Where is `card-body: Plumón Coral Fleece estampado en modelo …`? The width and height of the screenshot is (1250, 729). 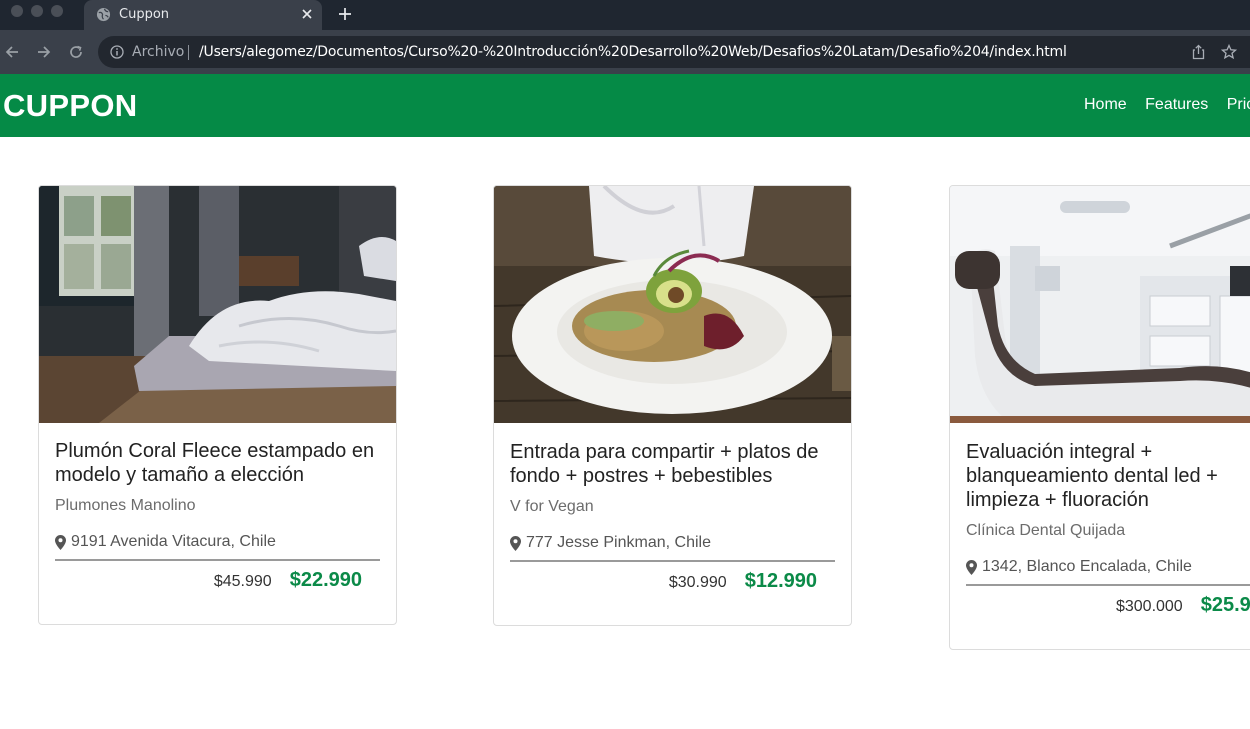 card-body: Plumón Coral Fleece estampado en modelo … is located at coordinates (217, 515).